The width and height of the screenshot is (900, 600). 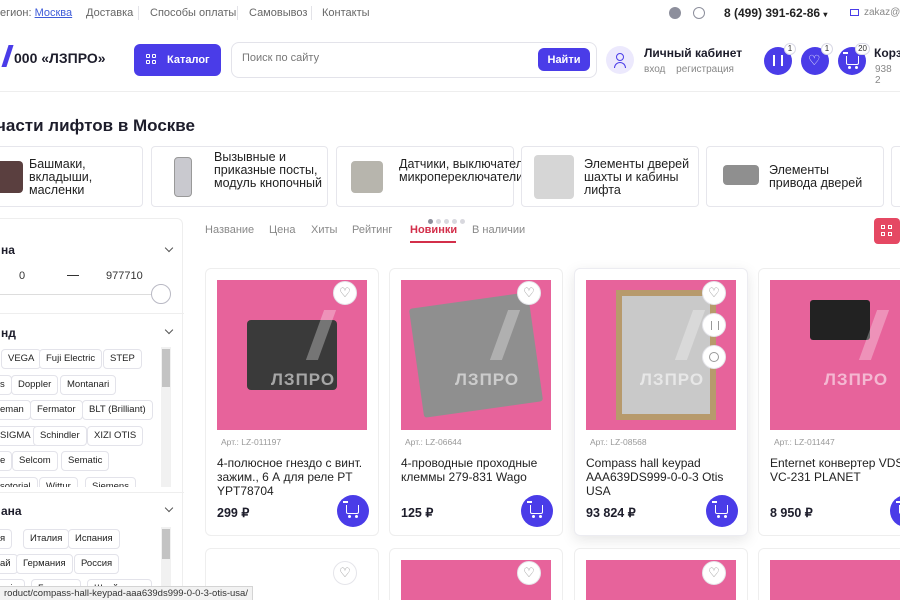 I want to click on compare-icon, so click(x=714, y=325).